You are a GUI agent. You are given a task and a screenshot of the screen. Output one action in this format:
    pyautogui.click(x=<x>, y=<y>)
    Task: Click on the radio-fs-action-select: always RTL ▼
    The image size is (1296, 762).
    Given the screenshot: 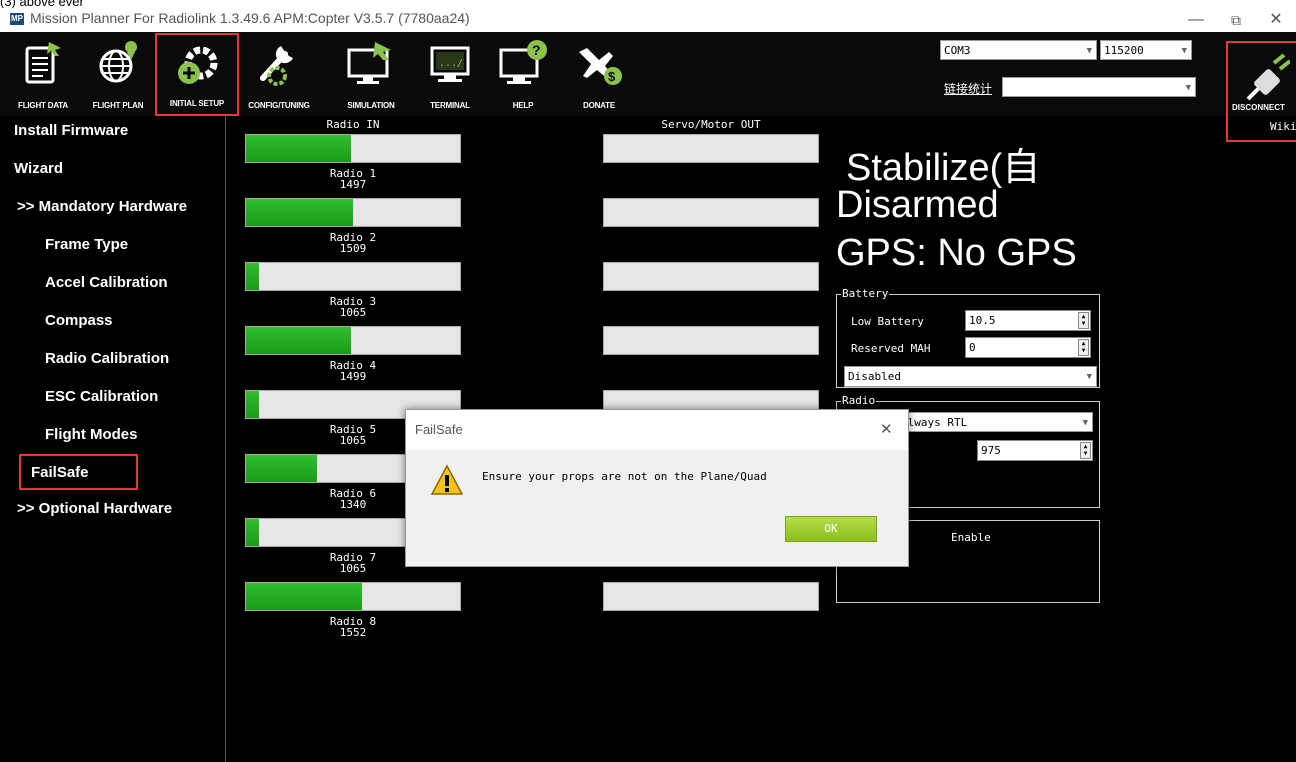 What is the action you would take?
    pyautogui.click(x=995, y=422)
    